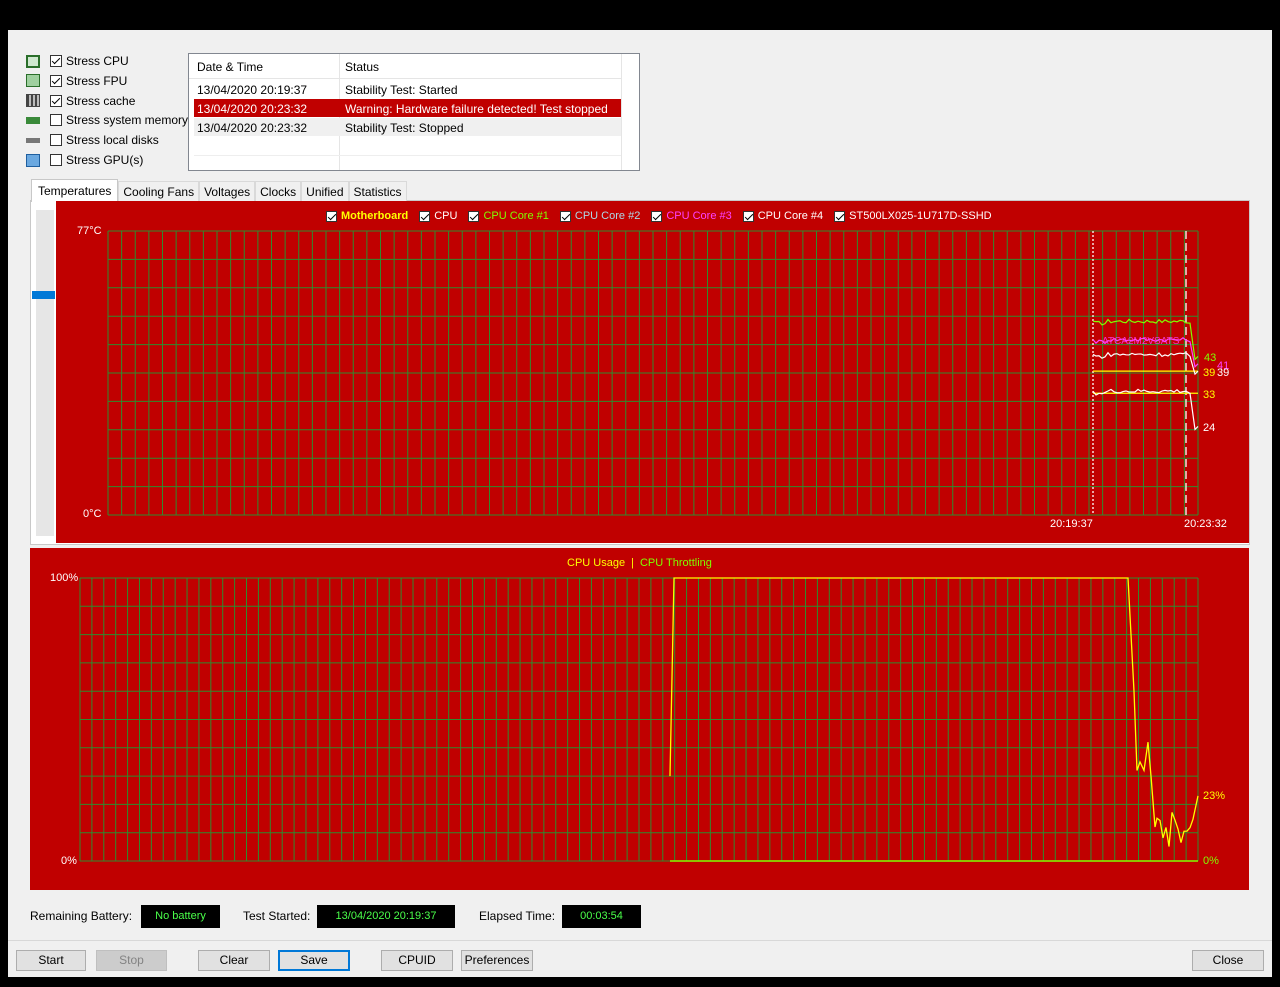  What do you see at coordinates (377, 191) in the screenshot?
I see `tab-statistics: Statistics` at bounding box center [377, 191].